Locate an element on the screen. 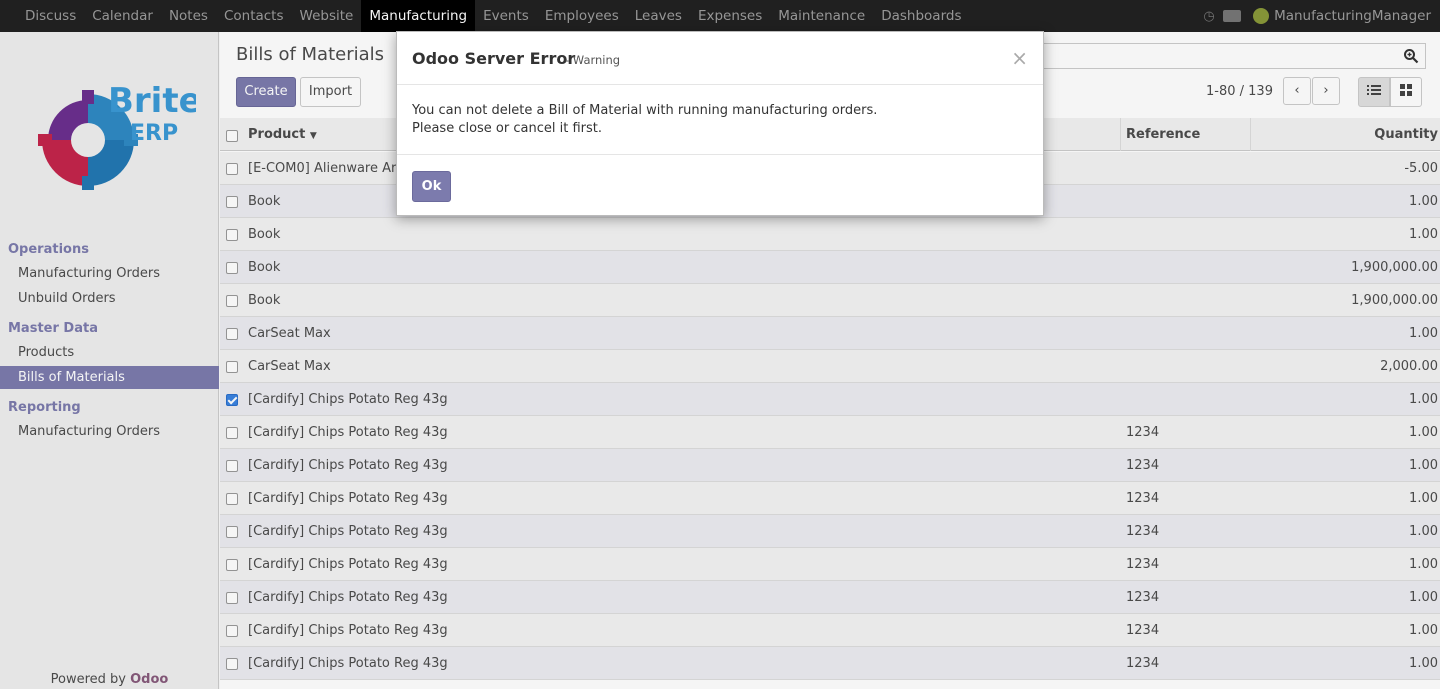  dialog-header: Odoo Server Error - Warning × is located at coordinates (720, 58).